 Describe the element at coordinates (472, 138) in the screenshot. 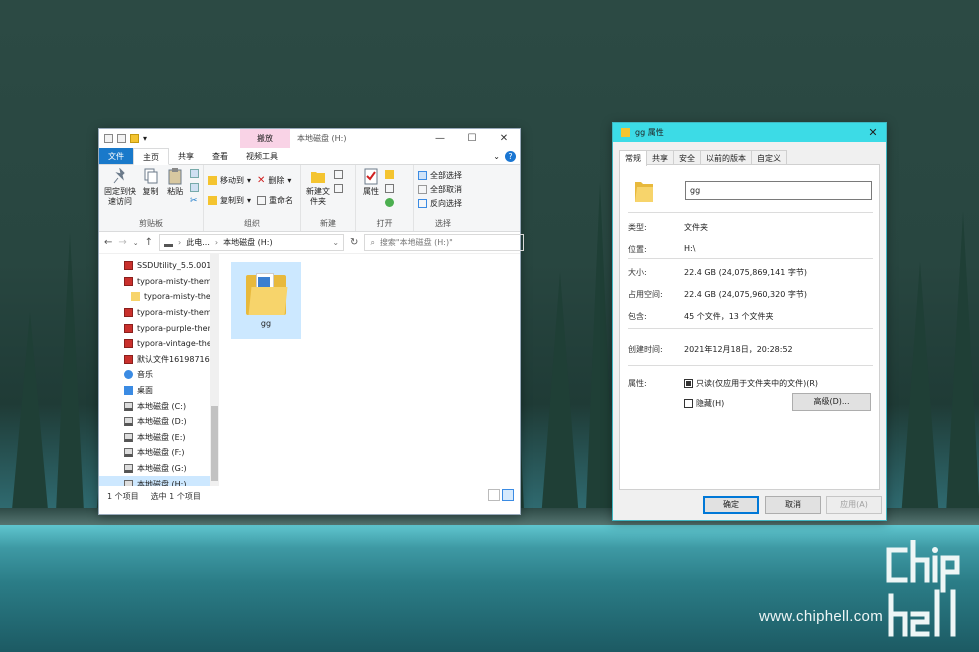

I see `maximize-button: ☐` at that location.